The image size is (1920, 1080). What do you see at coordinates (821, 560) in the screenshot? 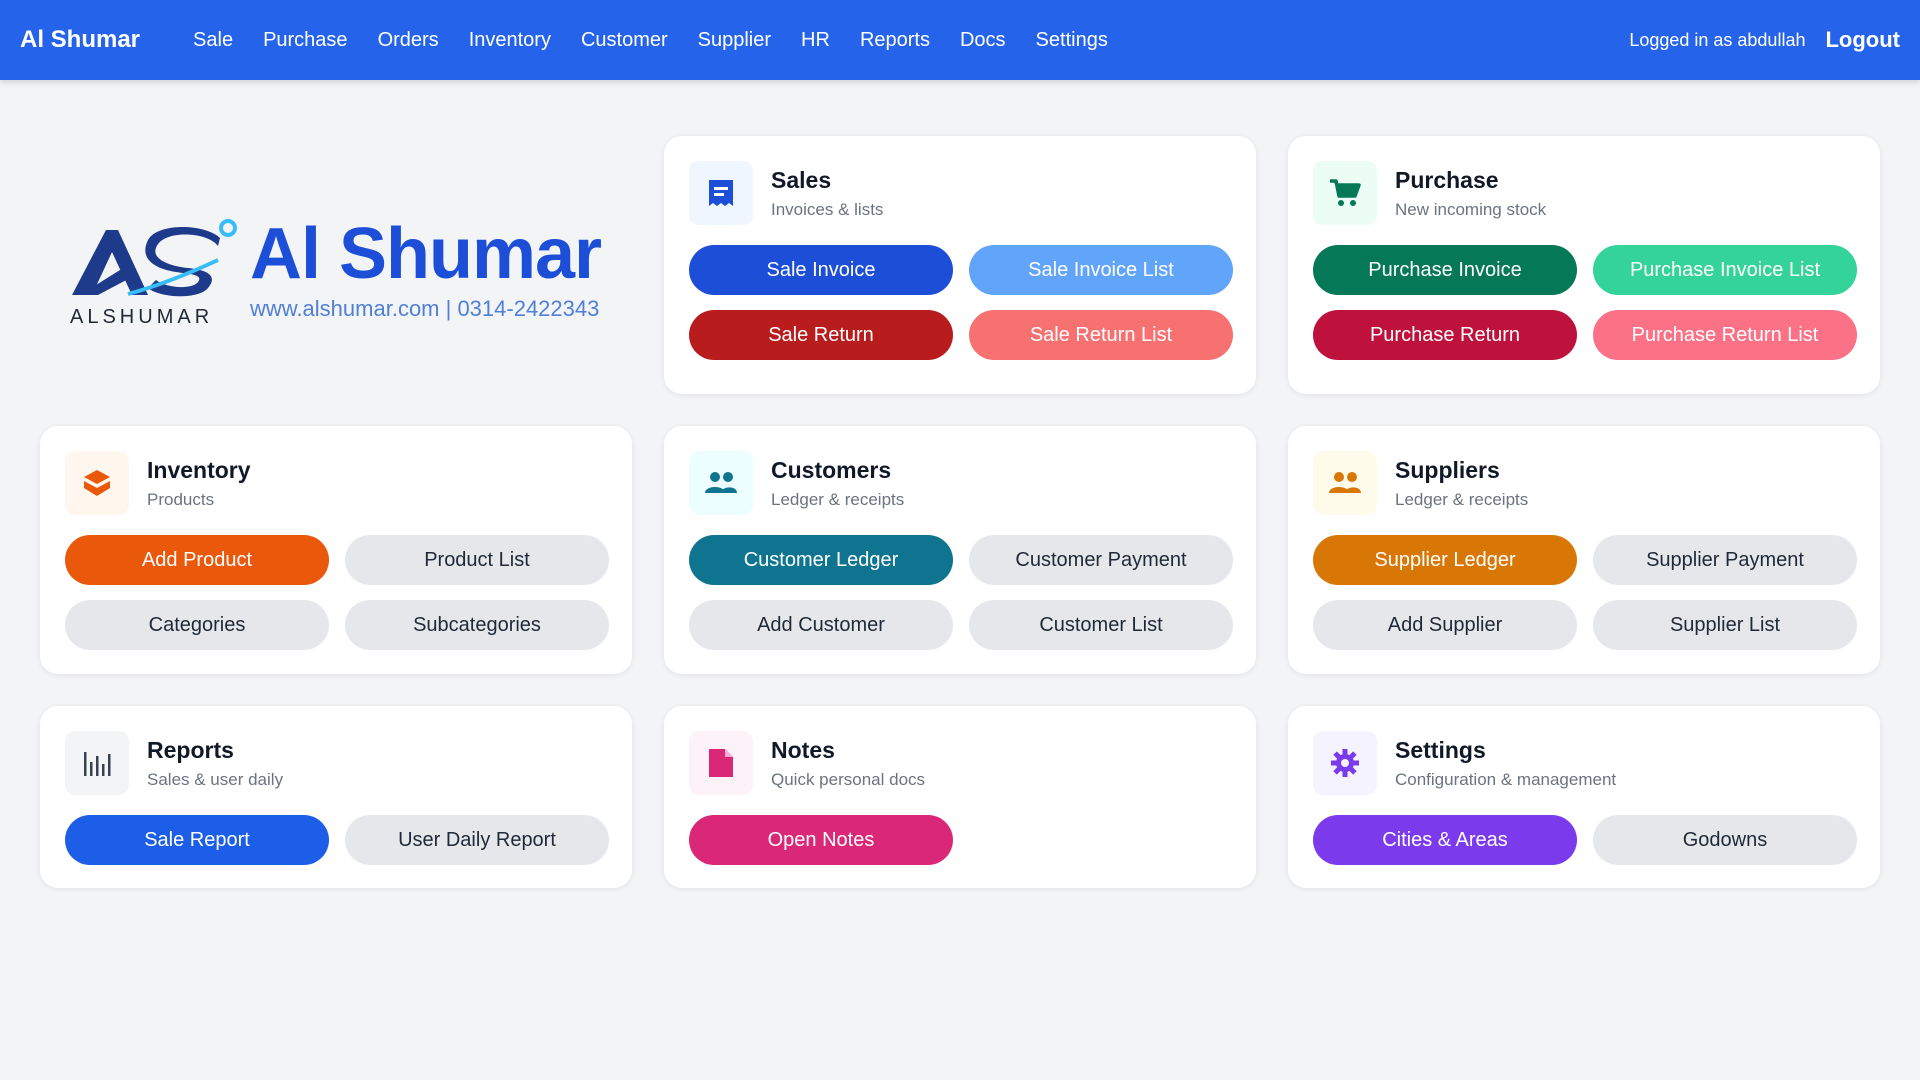
I see `customer-ledger-button: Customer Ledger` at bounding box center [821, 560].